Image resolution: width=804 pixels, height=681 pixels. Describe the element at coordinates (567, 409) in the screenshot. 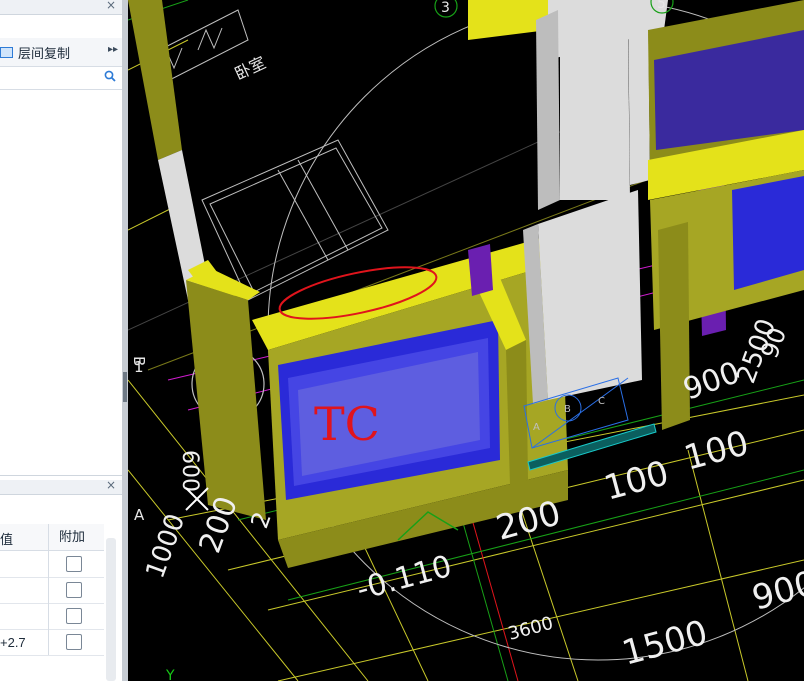

I see `stair-label-b: B` at that location.